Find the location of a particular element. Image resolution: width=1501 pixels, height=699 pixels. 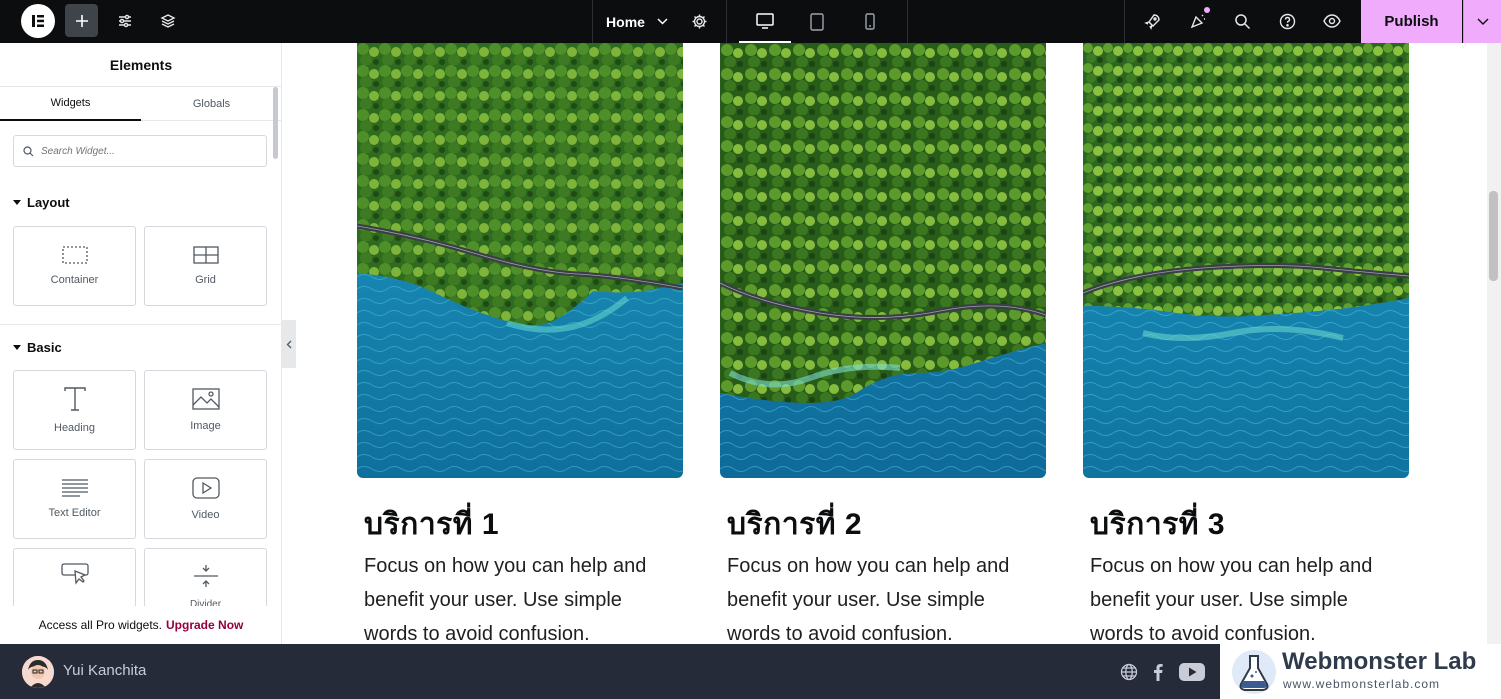

page-settings-gear-icon is located at coordinates (699, 21).